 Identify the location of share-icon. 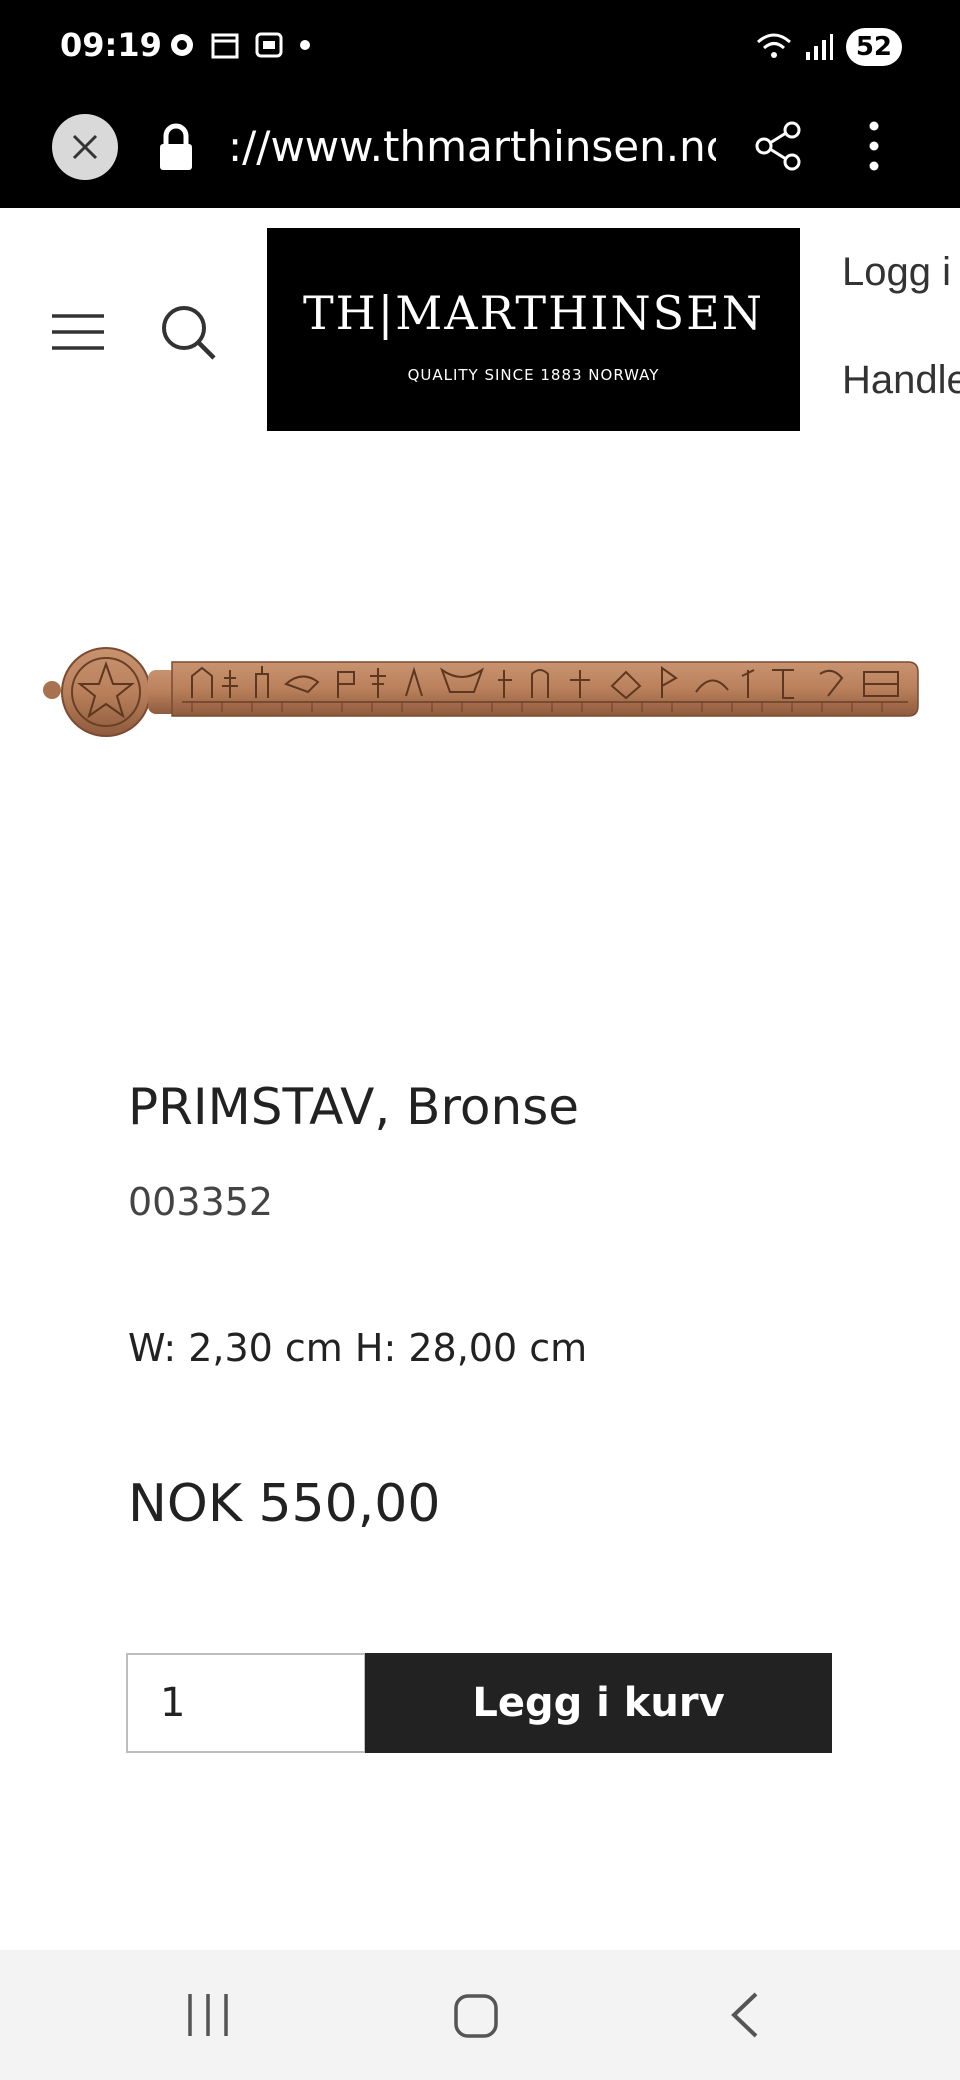
(778, 146).